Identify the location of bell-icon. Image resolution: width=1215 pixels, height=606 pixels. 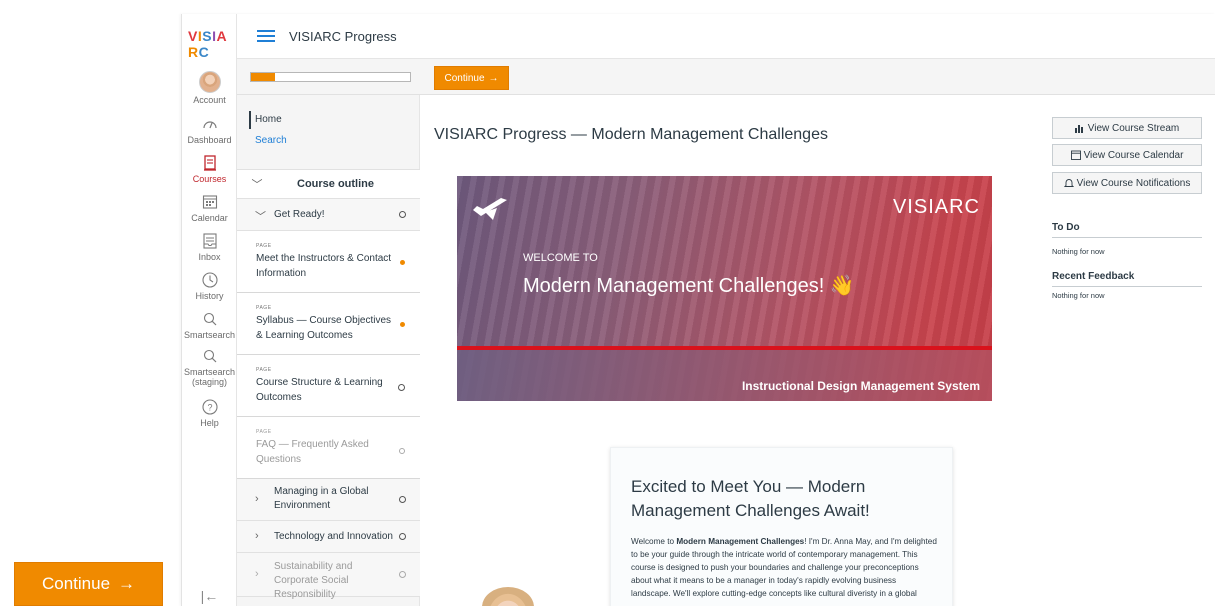
(1068, 183).